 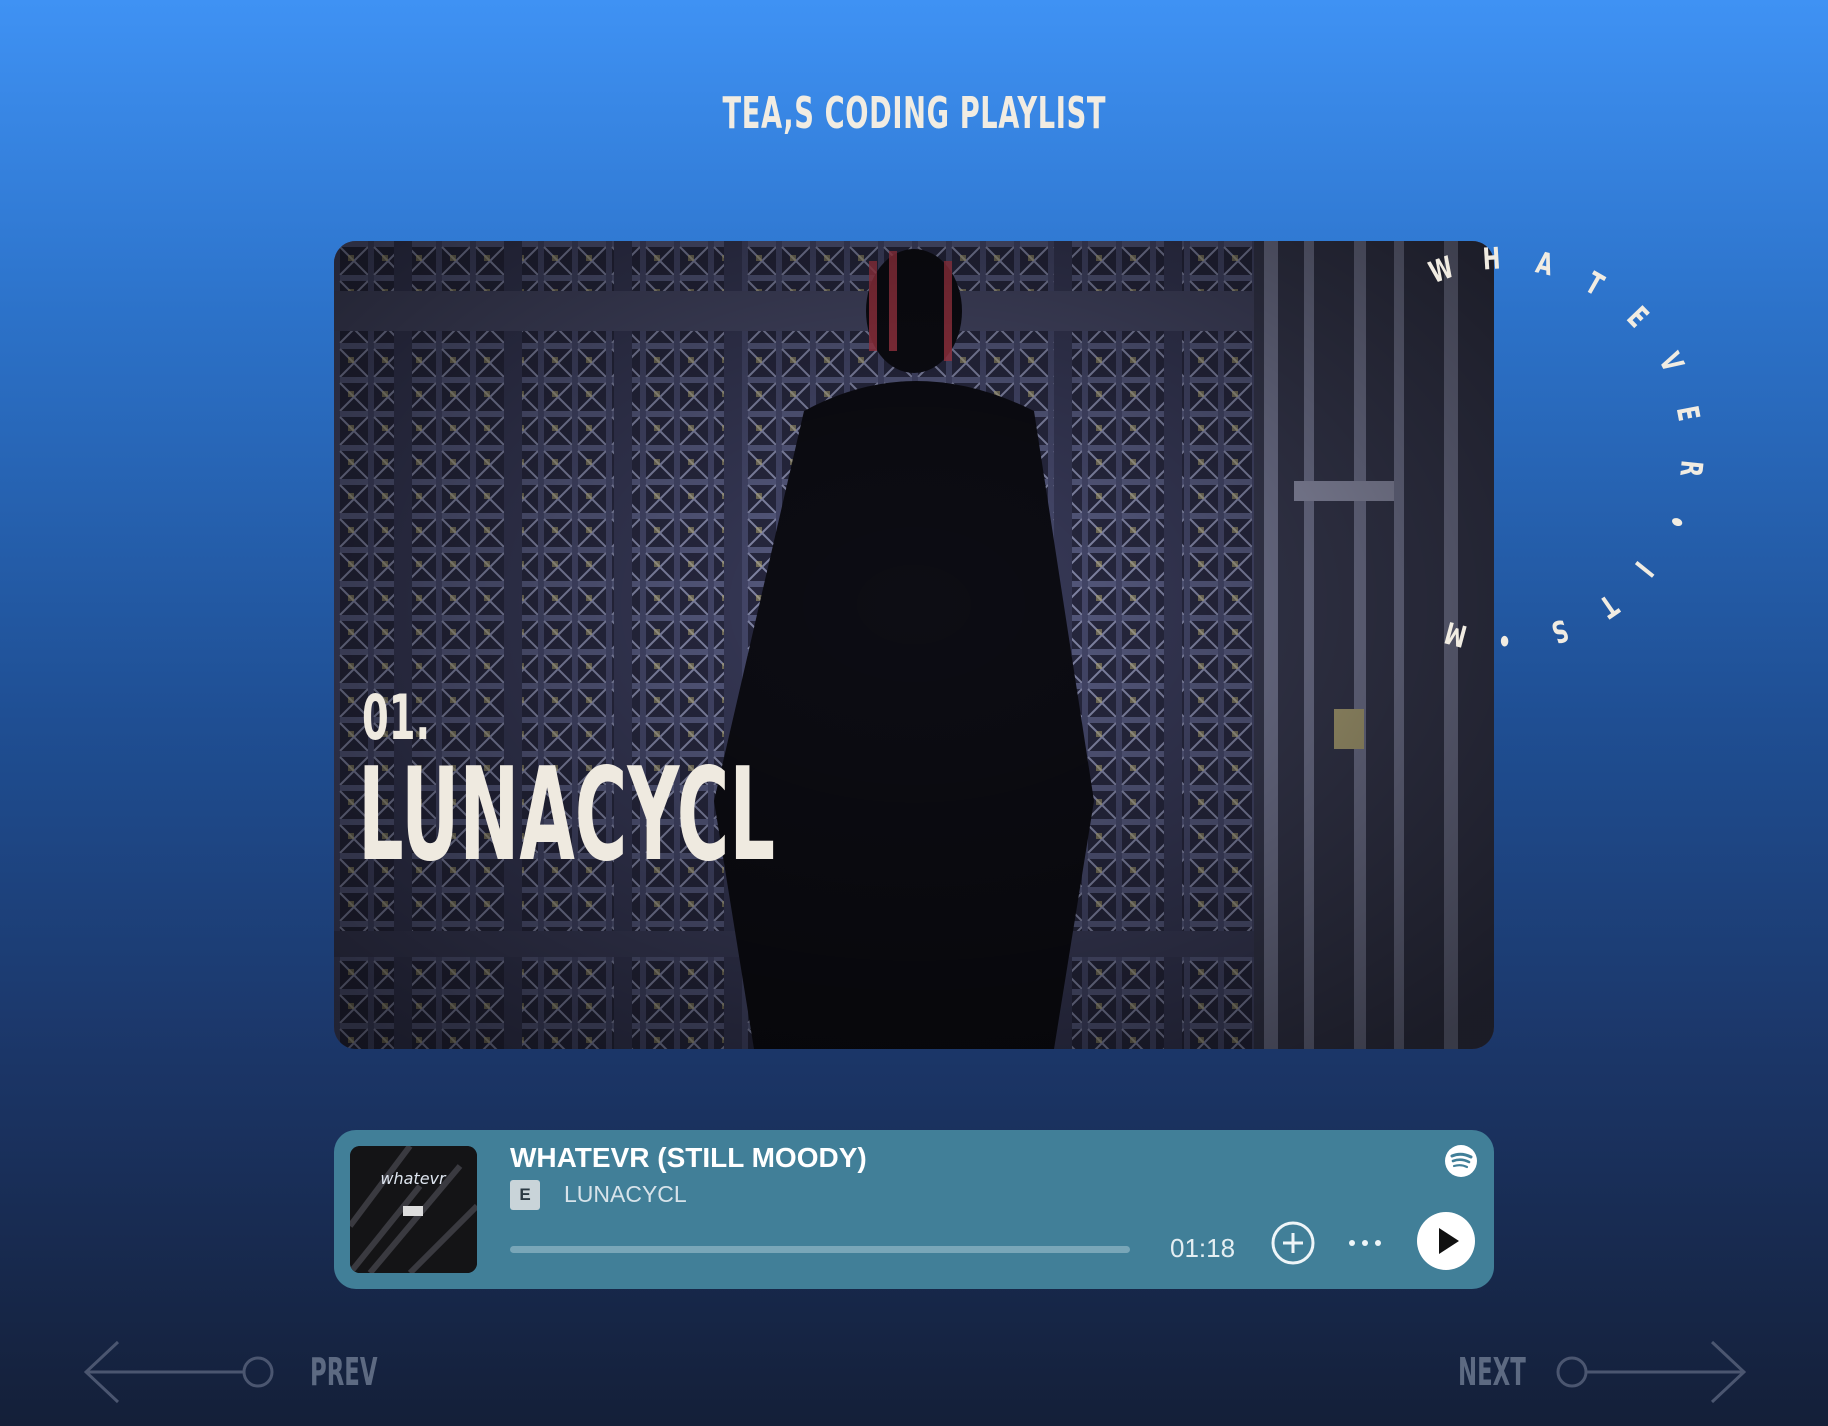 What do you see at coordinates (688, 1158) in the screenshot?
I see `song-title: WHATEVR (STILL MOODY)` at bounding box center [688, 1158].